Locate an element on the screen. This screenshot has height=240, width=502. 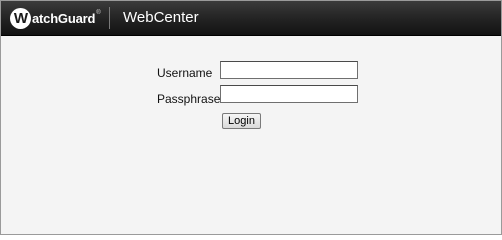
login-button: Login is located at coordinates (241, 121).